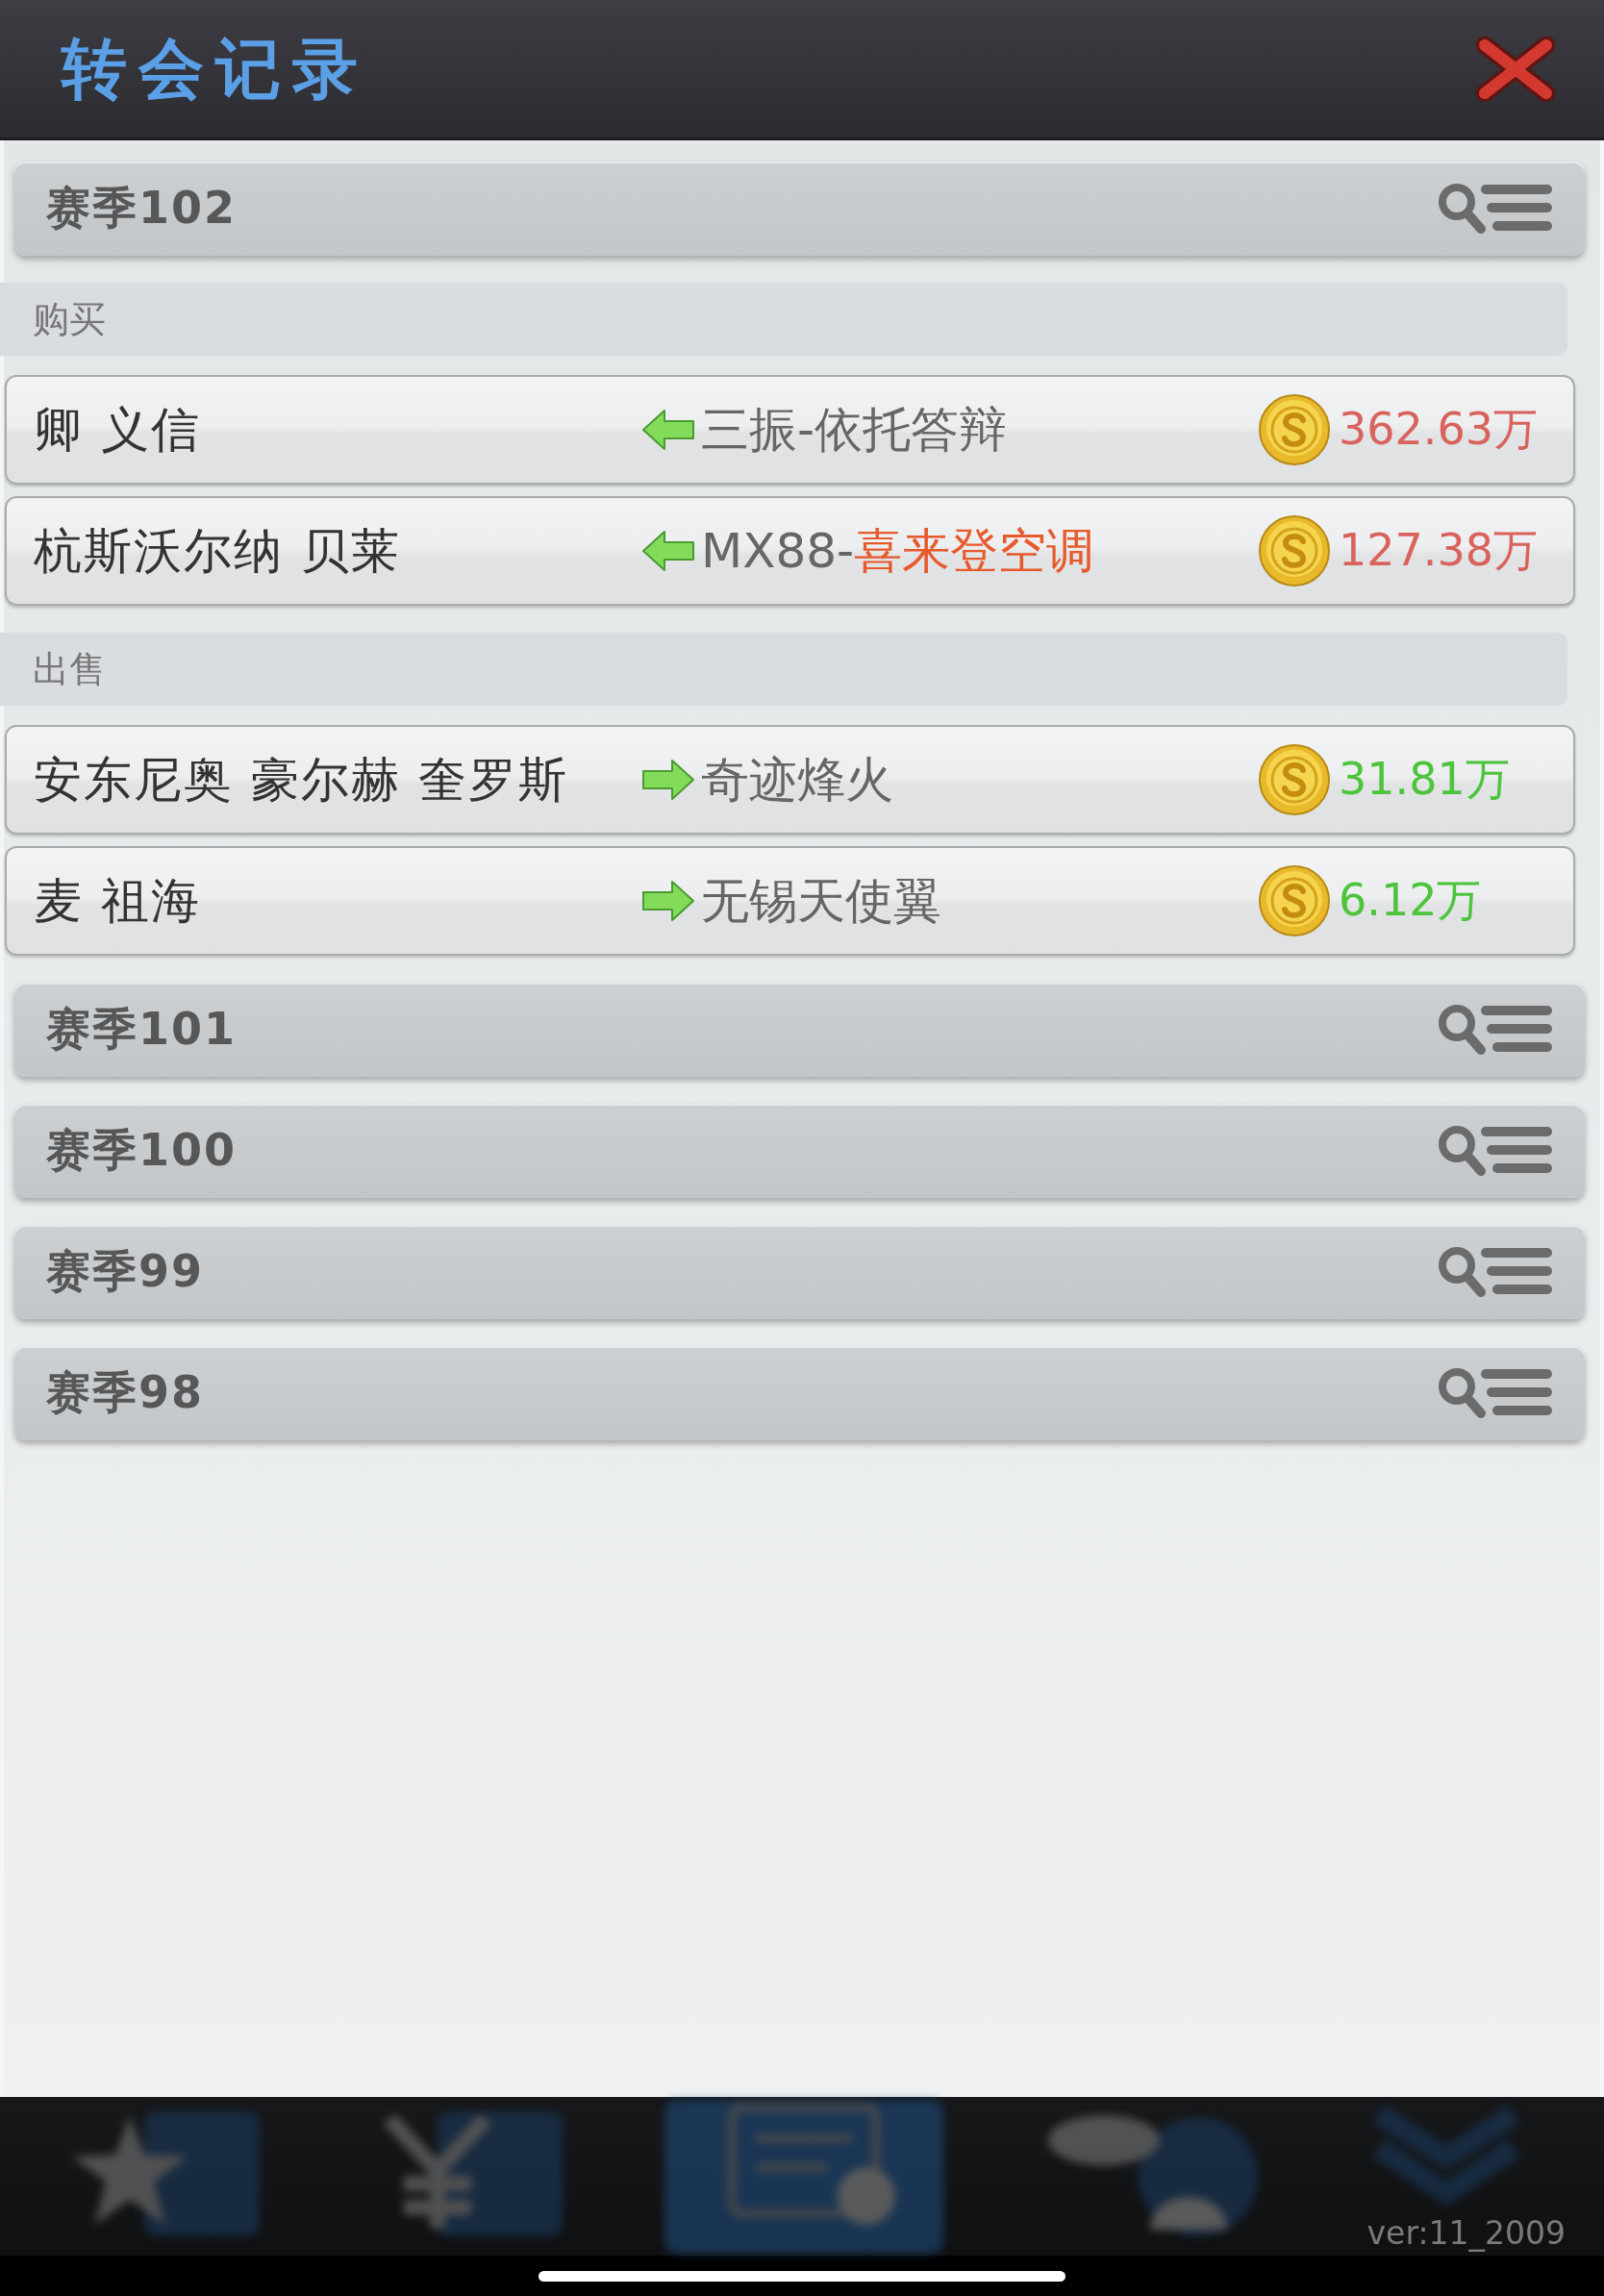  I want to click on transfer-fee: 31.81万, so click(1425, 779).